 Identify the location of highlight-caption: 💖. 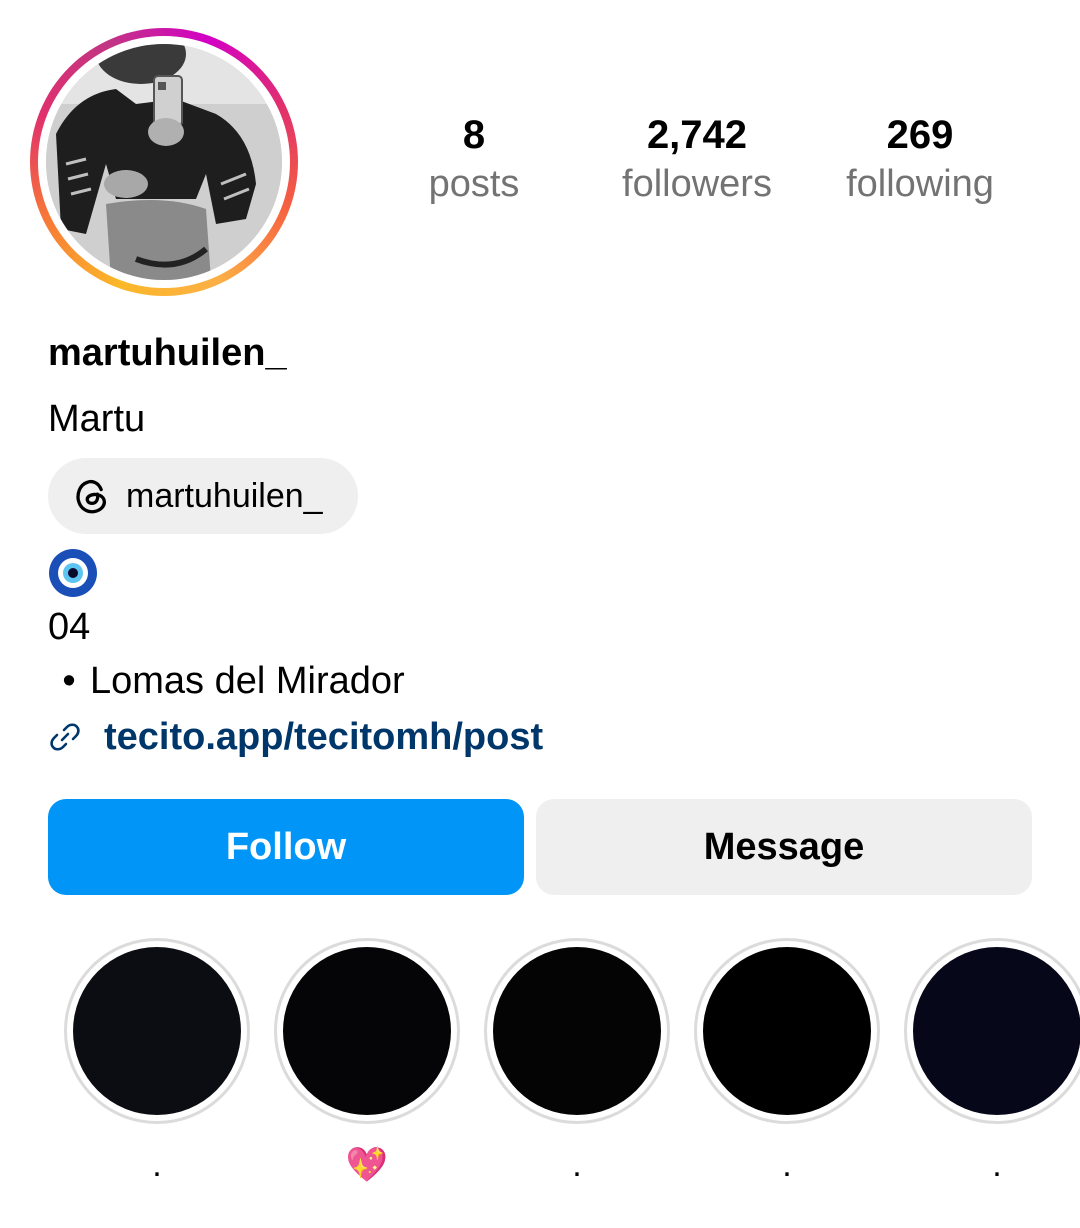
(367, 1165).